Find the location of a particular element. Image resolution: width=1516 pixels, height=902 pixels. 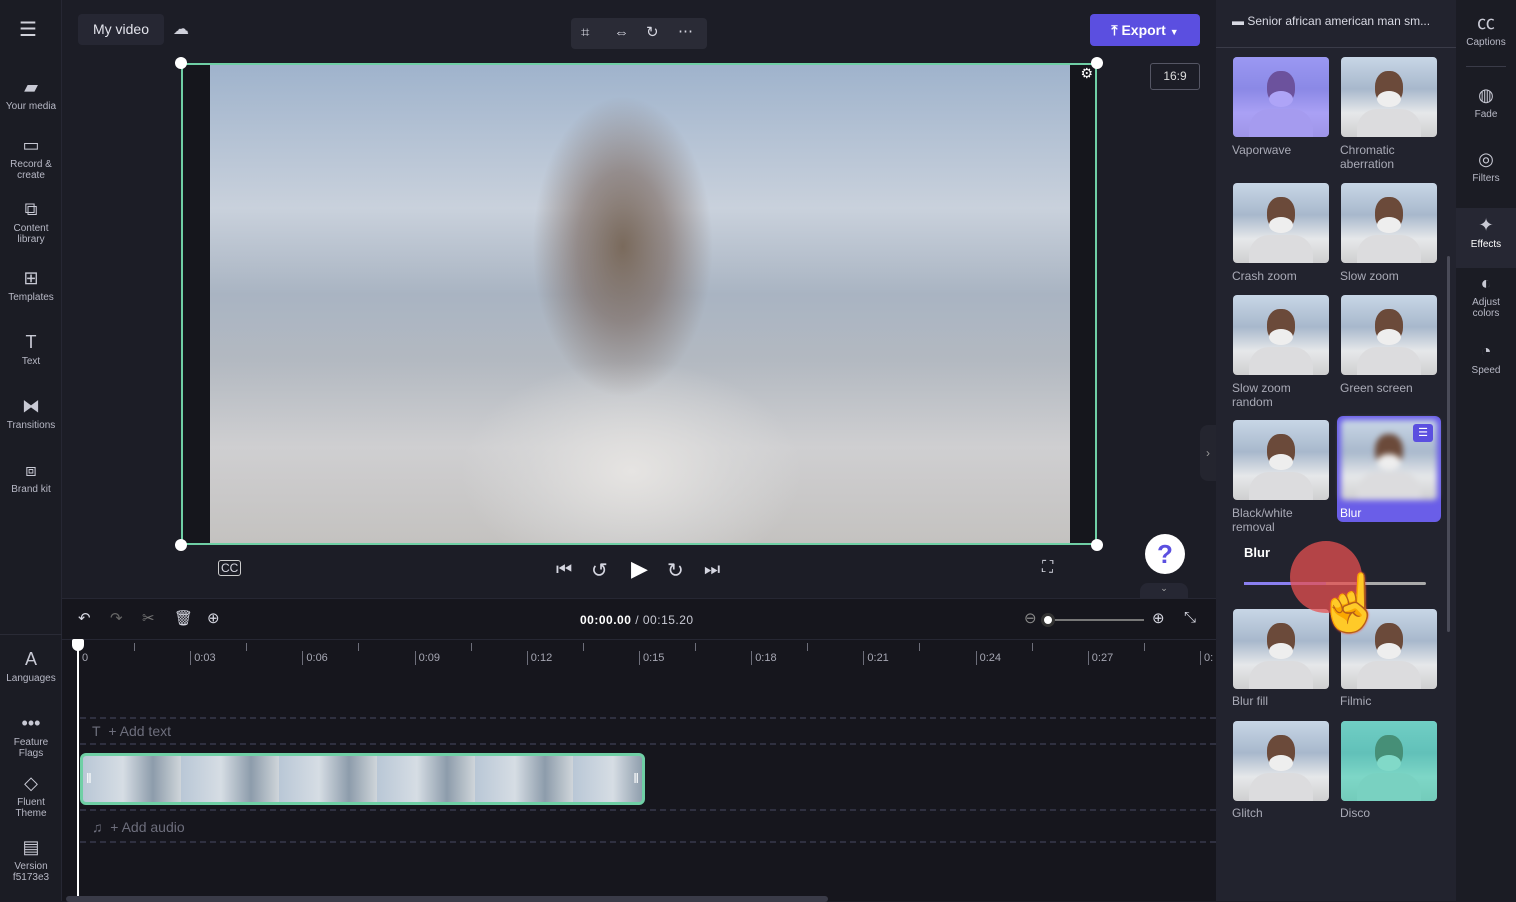

settings-gear-icon: ⚙ is located at coordinates (1086, 73).